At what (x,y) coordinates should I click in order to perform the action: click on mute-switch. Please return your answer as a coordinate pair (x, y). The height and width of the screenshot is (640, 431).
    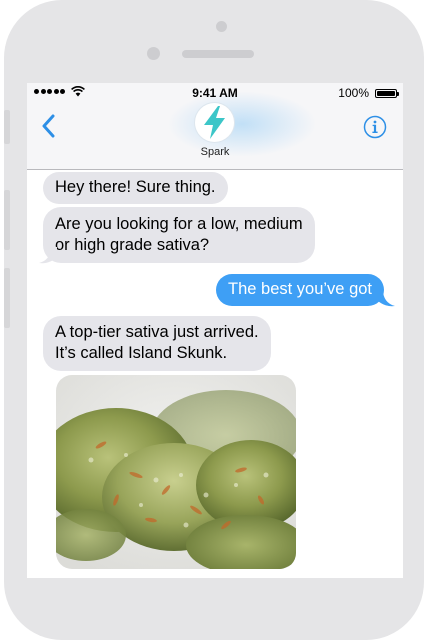
    Looking at the image, I should click on (7, 127).